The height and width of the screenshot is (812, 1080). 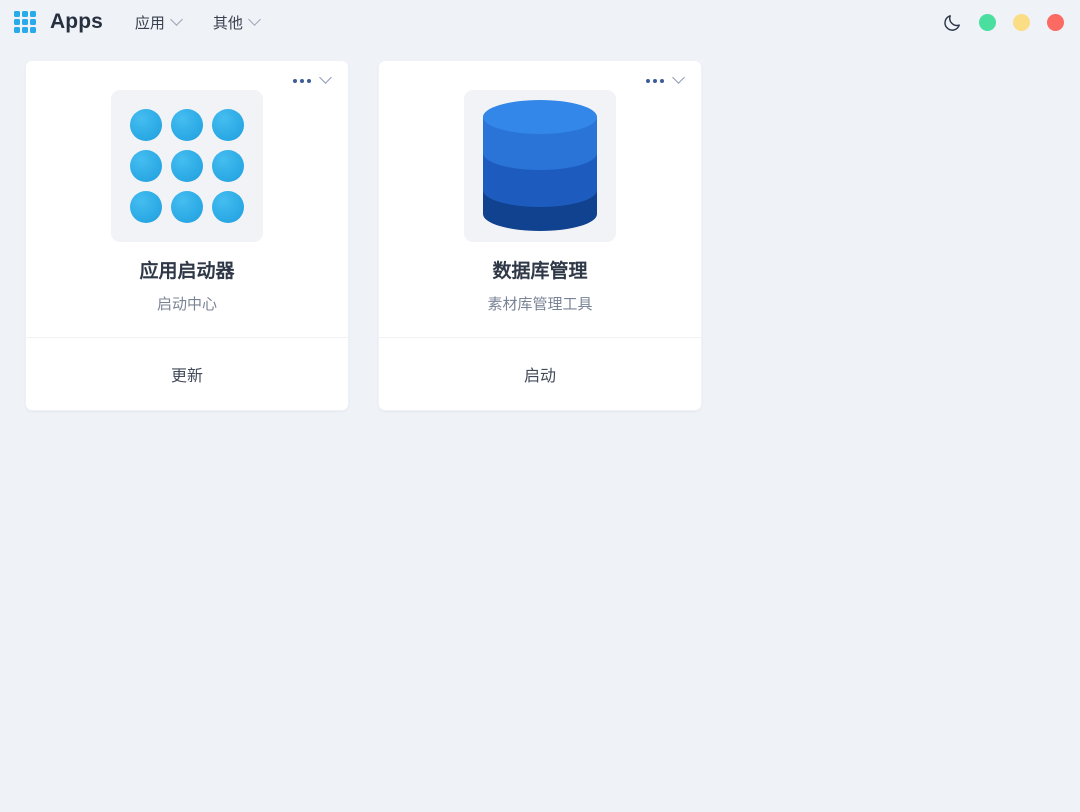 I want to click on app-launcher-grid-icon, so click(x=187, y=166).